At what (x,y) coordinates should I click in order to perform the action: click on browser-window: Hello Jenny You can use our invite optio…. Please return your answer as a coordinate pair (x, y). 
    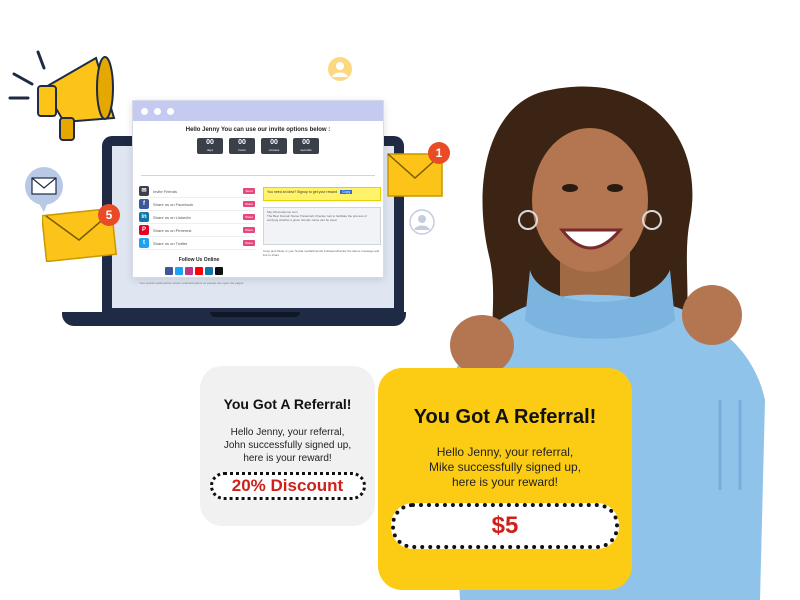
    Looking at the image, I should click on (258, 192).